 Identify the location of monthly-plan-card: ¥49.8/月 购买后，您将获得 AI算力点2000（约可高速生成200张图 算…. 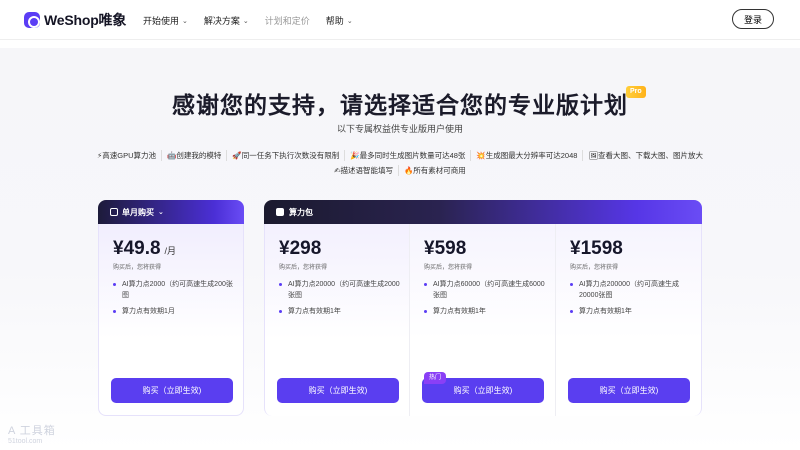
(171, 320).